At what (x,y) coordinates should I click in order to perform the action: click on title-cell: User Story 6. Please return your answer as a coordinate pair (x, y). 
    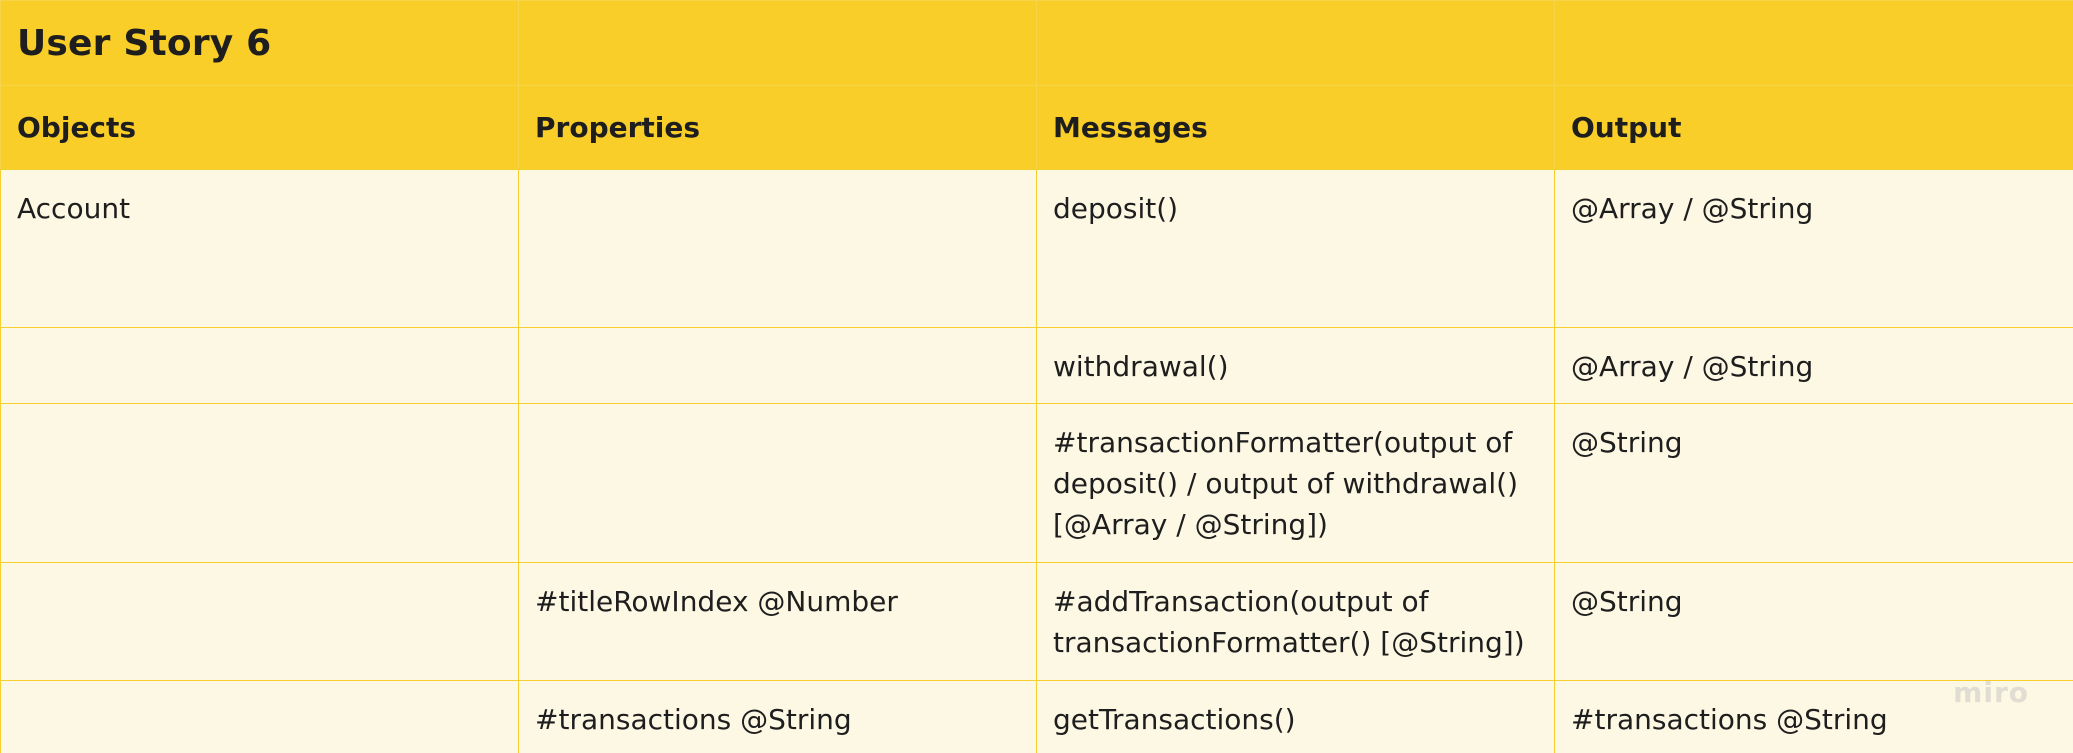
    Looking at the image, I should click on (259, 43).